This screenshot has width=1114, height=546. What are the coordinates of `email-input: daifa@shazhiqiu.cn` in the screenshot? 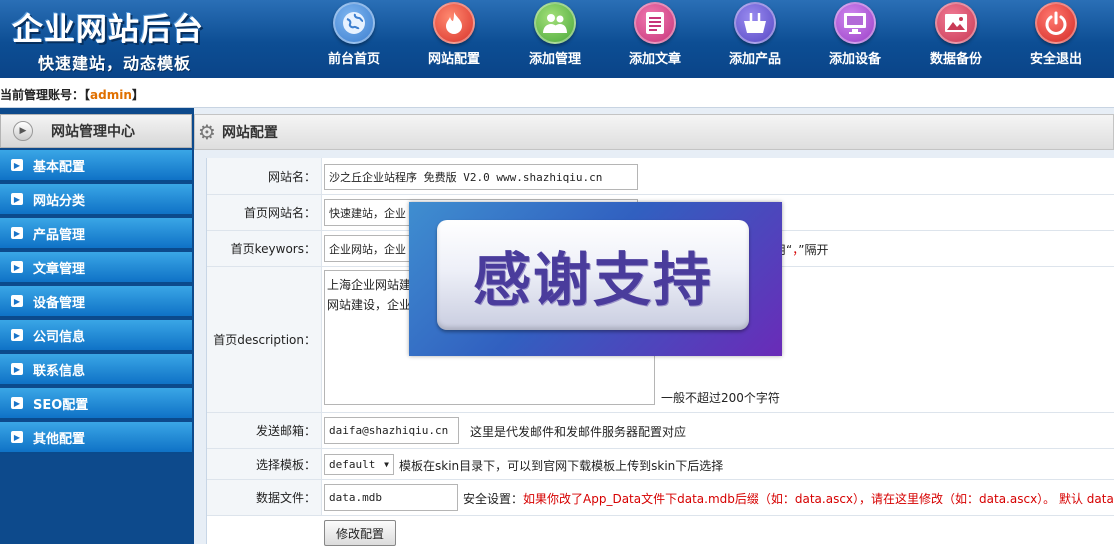 It's located at (391, 430).